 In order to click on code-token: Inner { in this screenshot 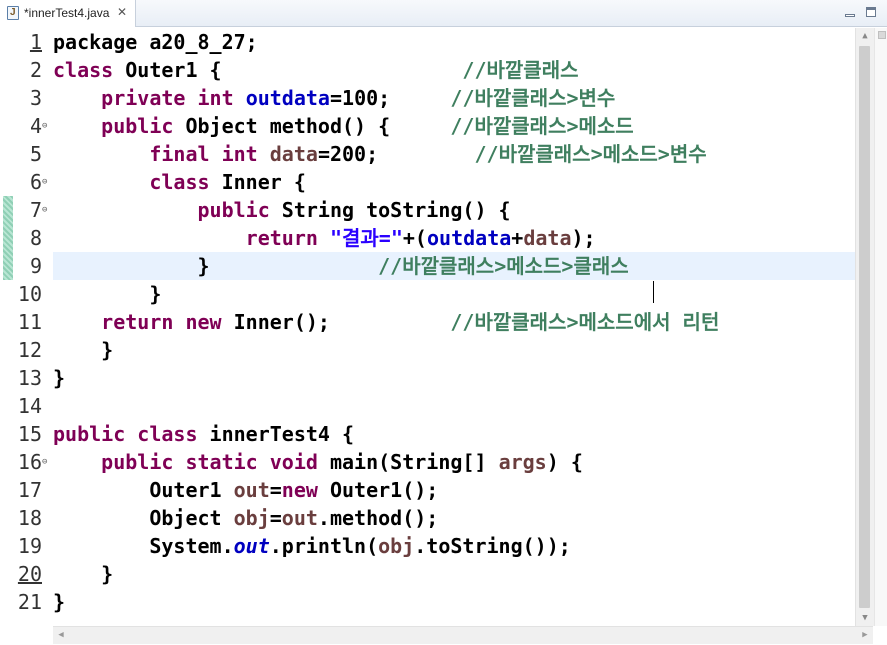, I will do `click(257, 182)`.